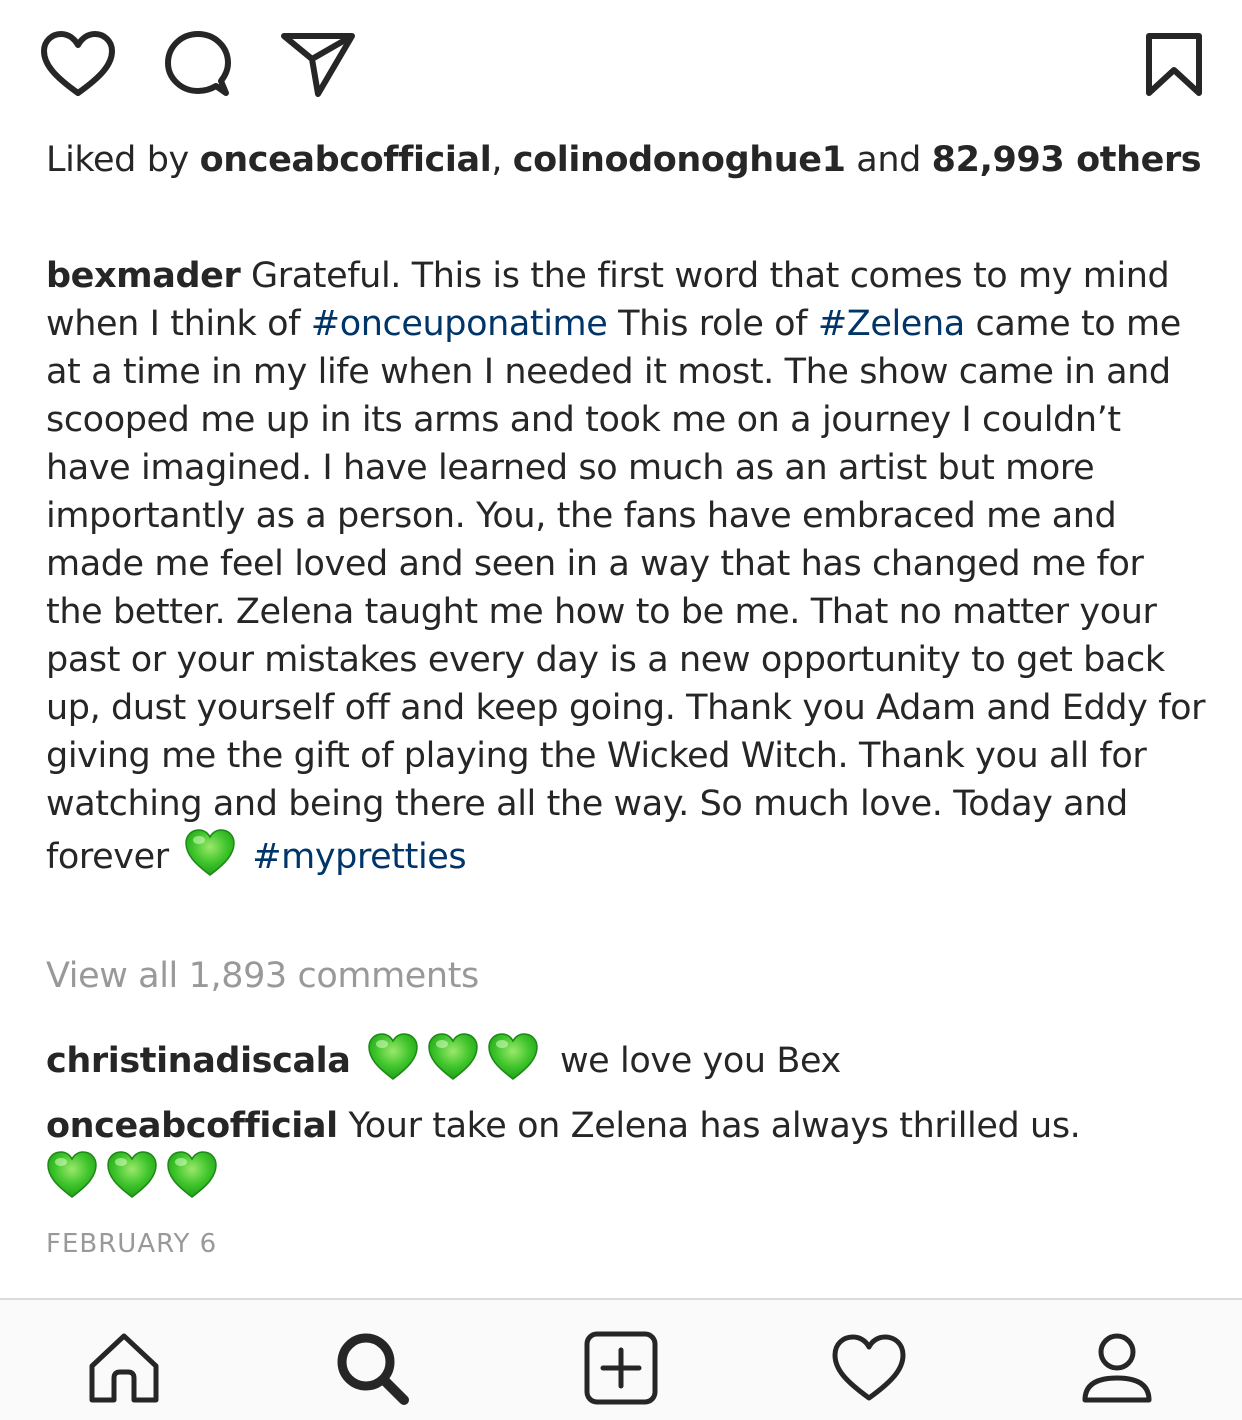 This screenshot has height=1420, width=1242. I want to click on hashtag-zelena: #Zelena, so click(891, 324).